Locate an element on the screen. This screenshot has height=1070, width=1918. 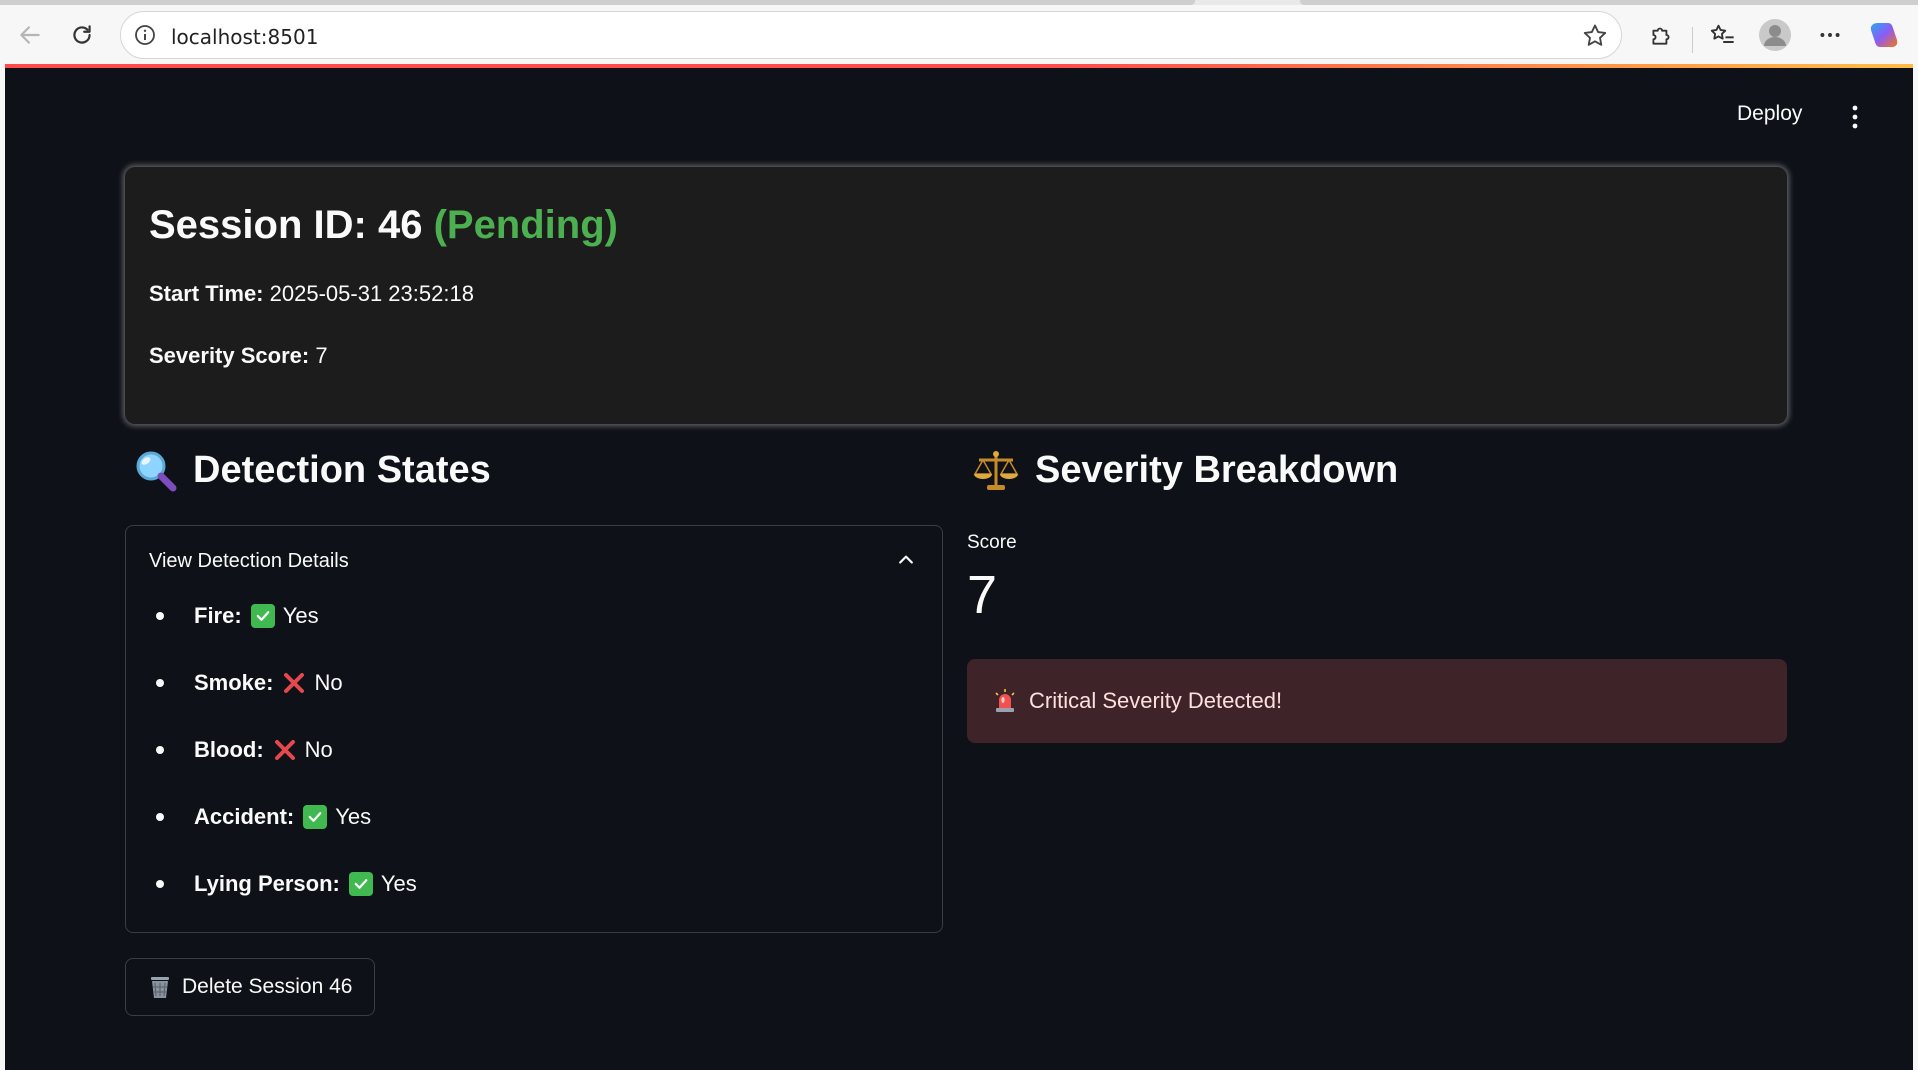
metric-label: Score is located at coordinates (992, 542).